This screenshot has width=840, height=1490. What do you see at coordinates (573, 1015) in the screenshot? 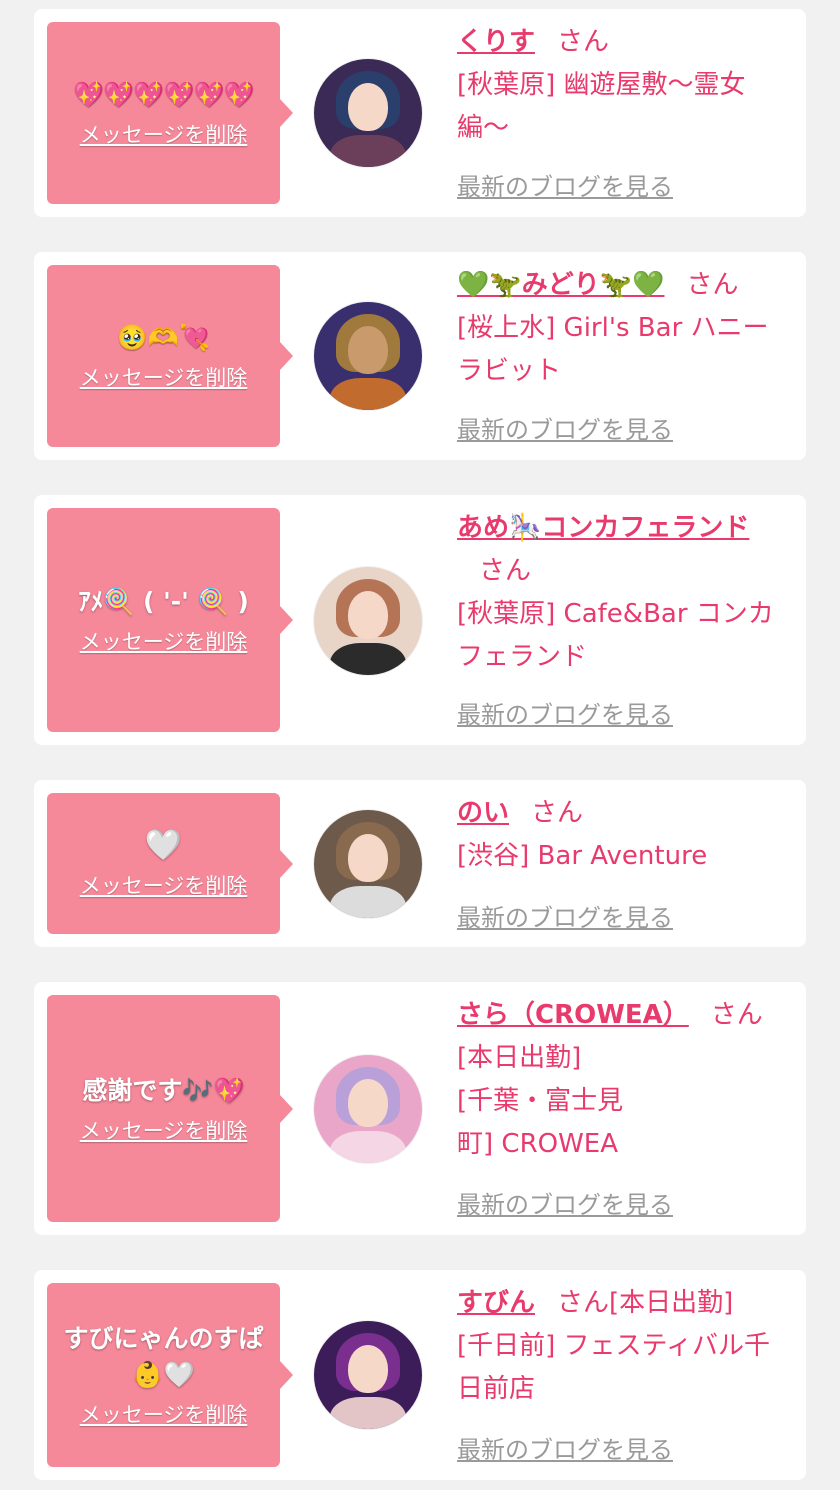
I see `cast-name-link: さら（CROWEA）` at bounding box center [573, 1015].